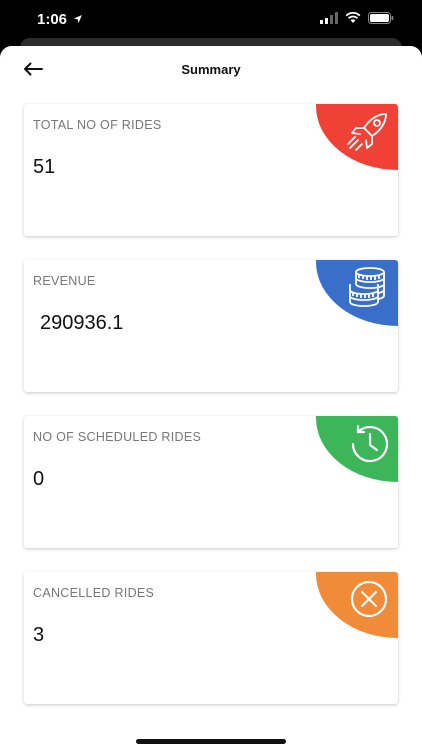 The width and height of the screenshot is (422, 750). What do you see at coordinates (211, 741) in the screenshot?
I see `home-indicator` at bounding box center [211, 741].